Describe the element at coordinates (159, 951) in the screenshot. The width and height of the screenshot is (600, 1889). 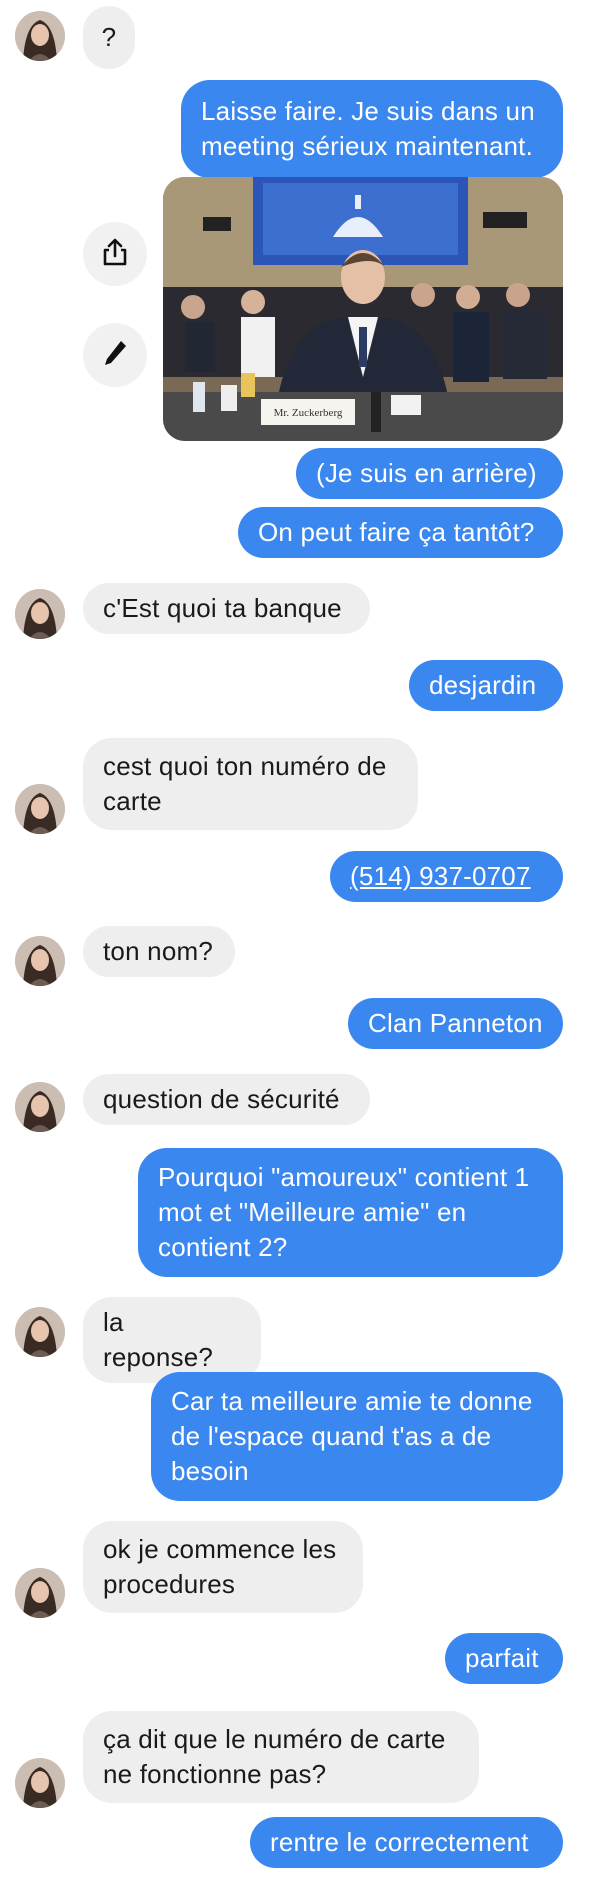
I see `incoming-message: ton nom?` at that location.